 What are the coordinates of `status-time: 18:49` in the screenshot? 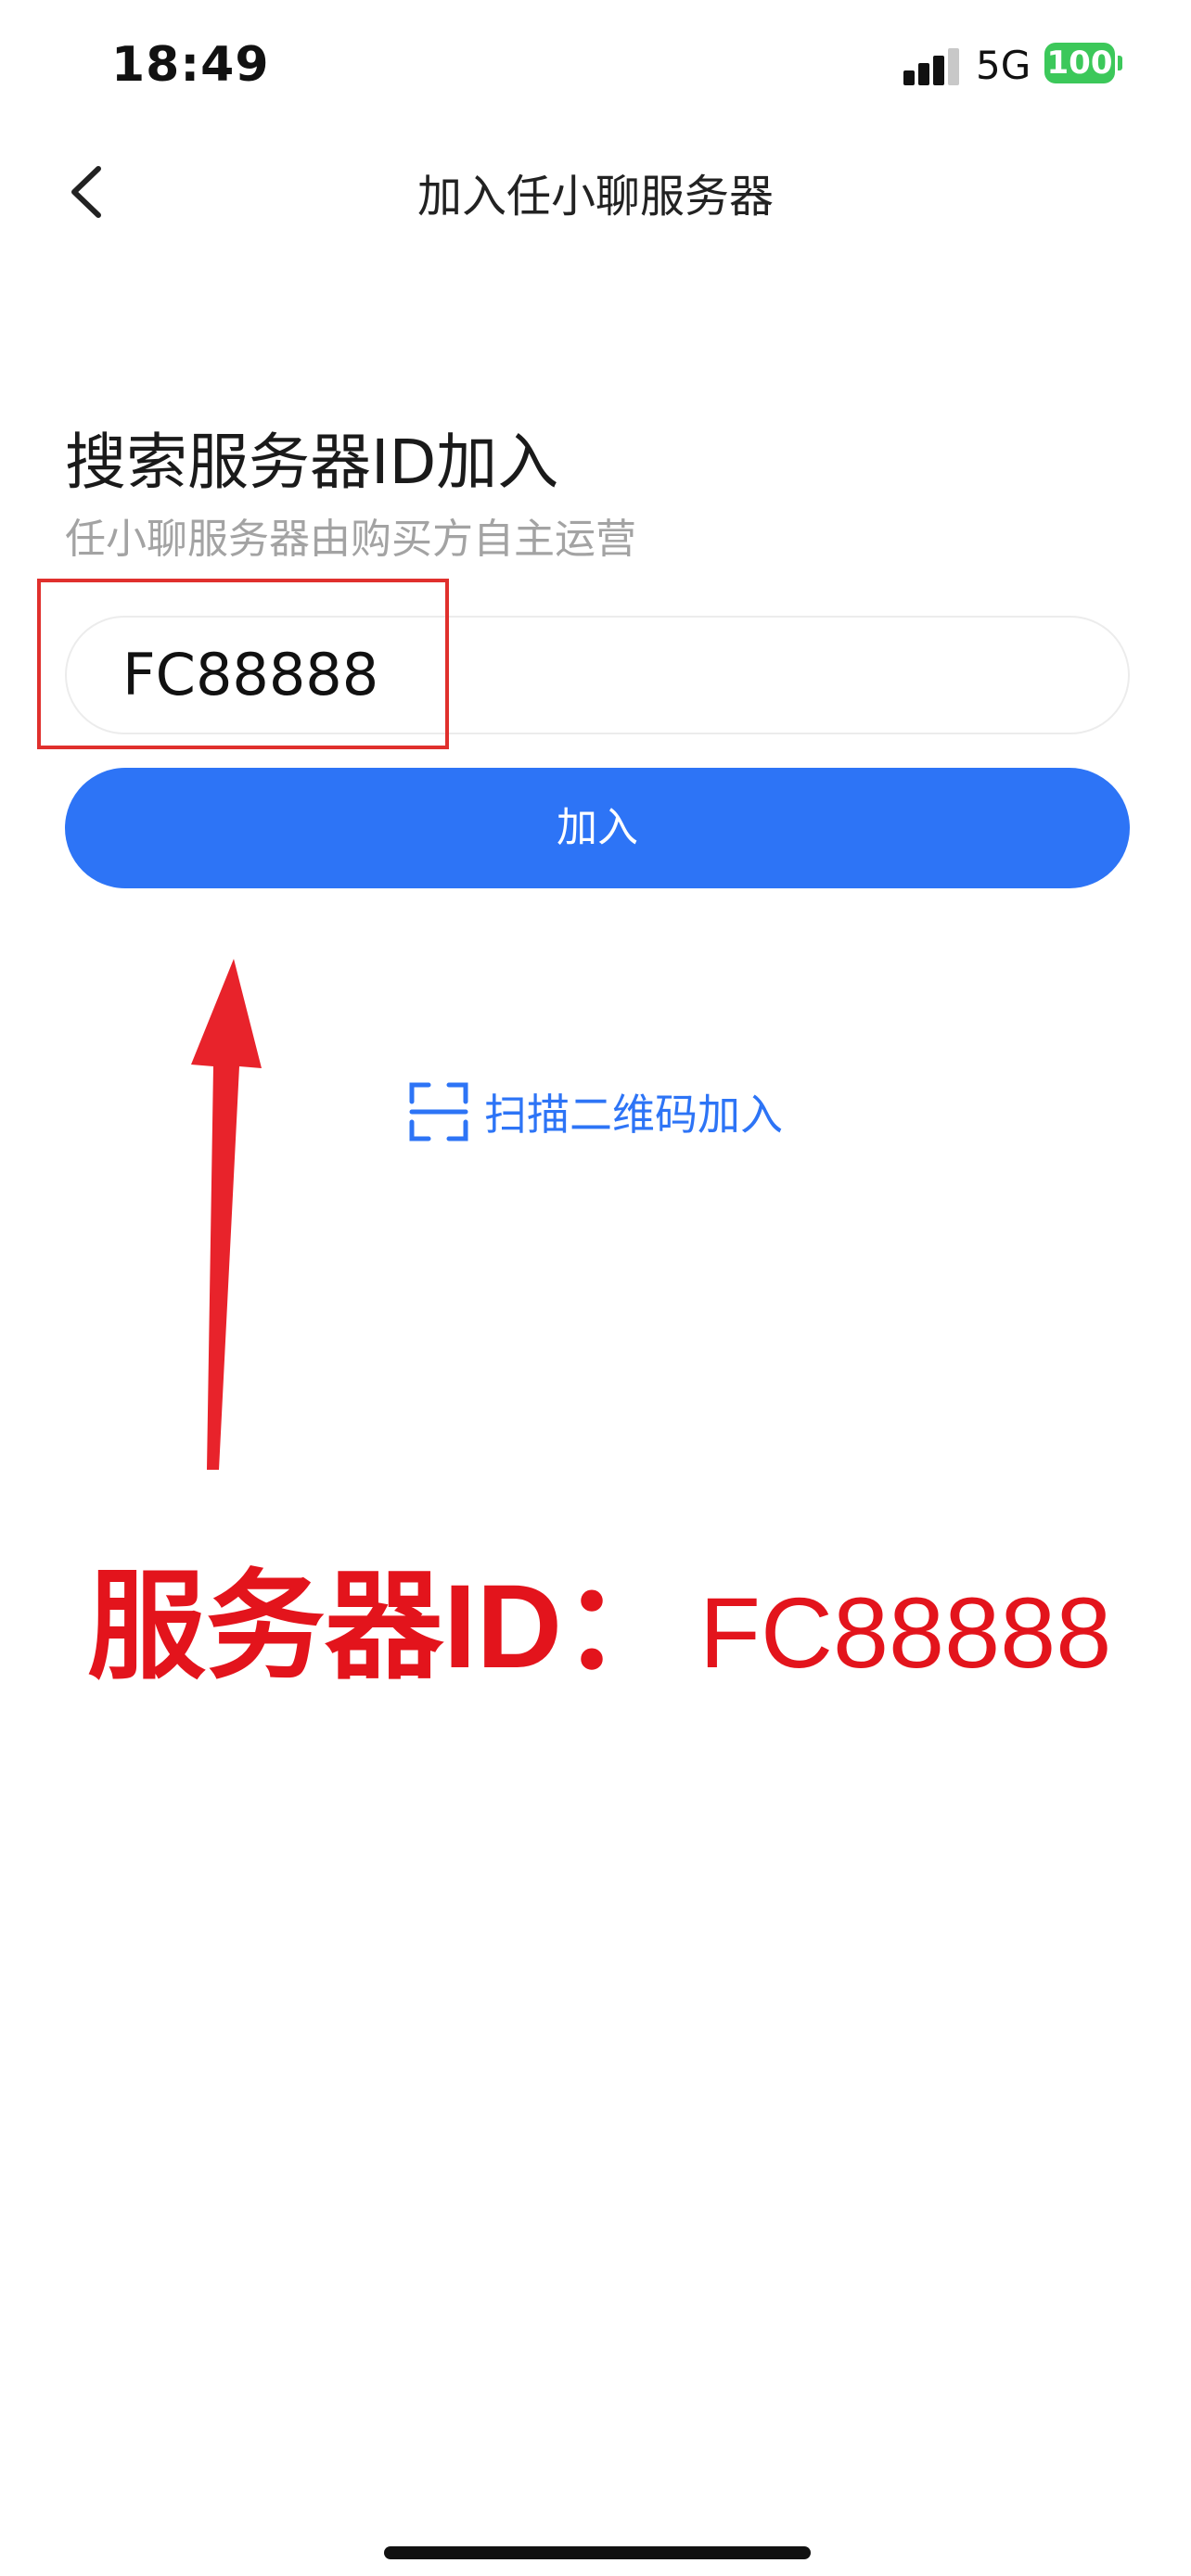 It's located at (190, 65).